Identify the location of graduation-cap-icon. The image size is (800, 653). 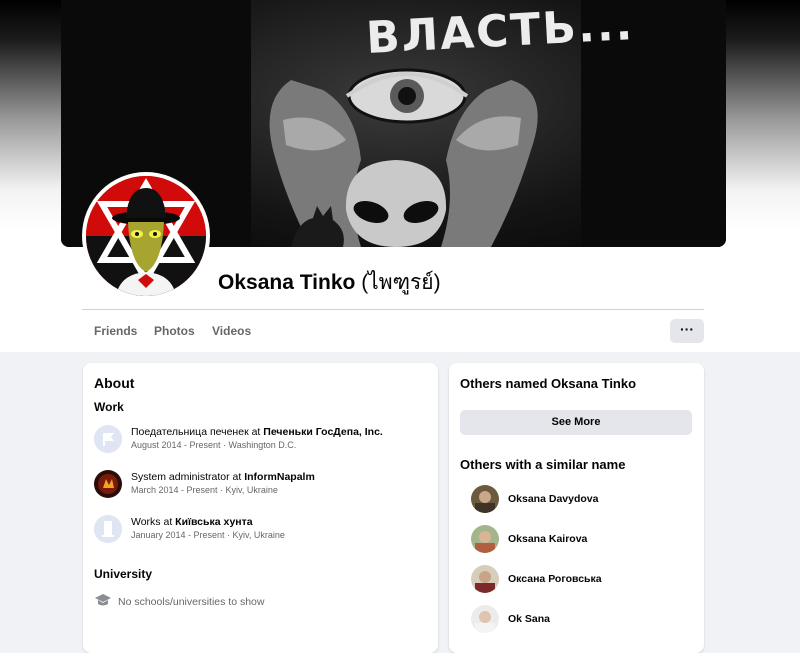
(103, 601).